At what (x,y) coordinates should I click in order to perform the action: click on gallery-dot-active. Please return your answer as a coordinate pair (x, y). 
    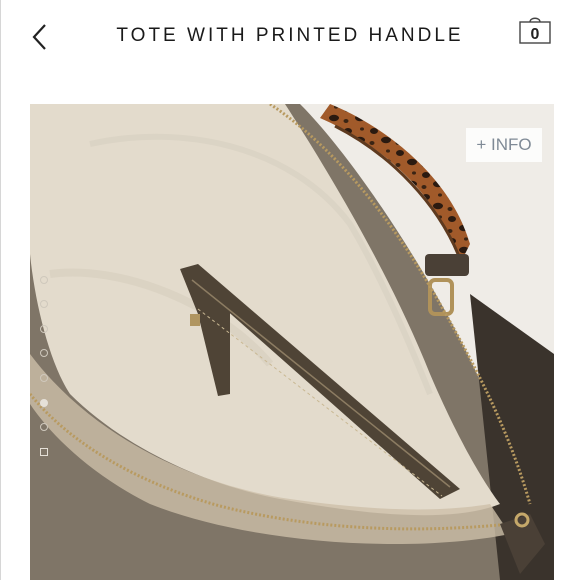
    Looking at the image, I should click on (44, 403).